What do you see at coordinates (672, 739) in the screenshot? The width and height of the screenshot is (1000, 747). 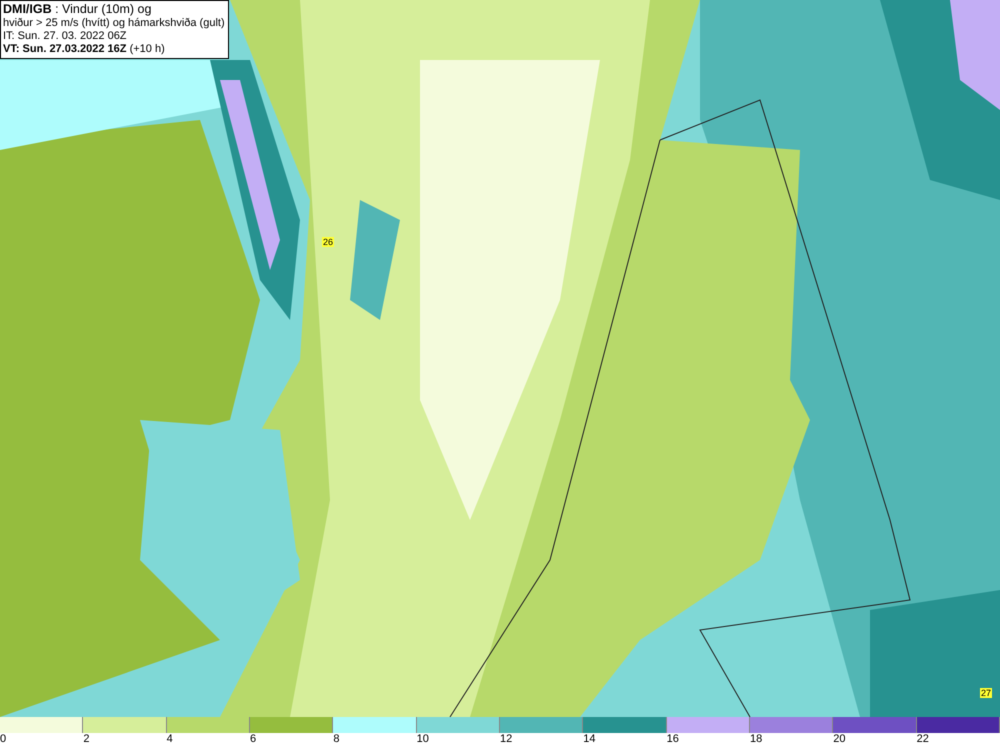 I see `legend-label: 16` at bounding box center [672, 739].